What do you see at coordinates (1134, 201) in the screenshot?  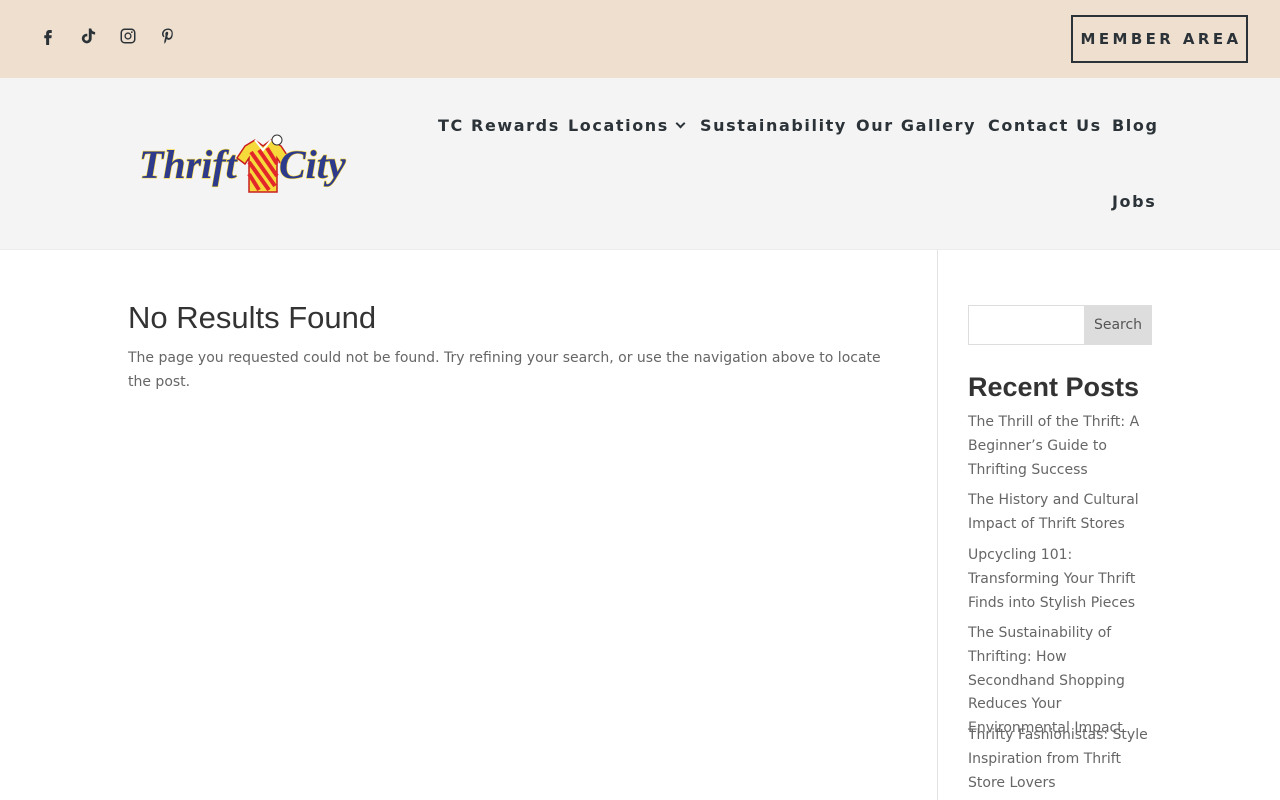 I see `nav-jobs: Jobs` at bounding box center [1134, 201].